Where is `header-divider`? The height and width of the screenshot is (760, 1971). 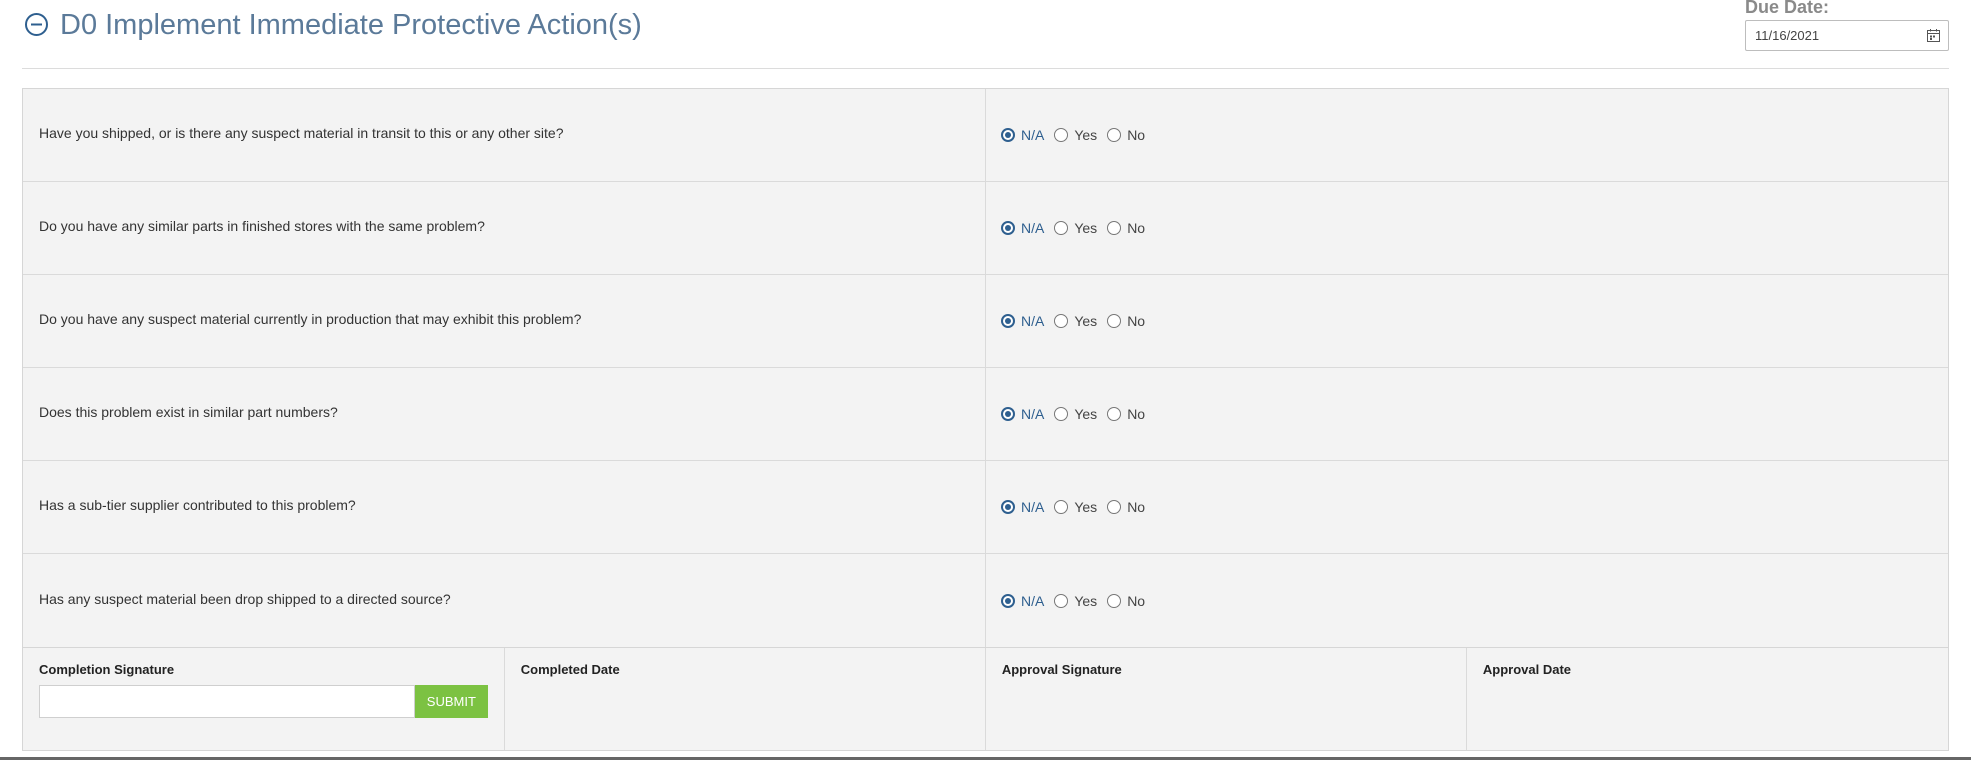
header-divider is located at coordinates (985, 68).